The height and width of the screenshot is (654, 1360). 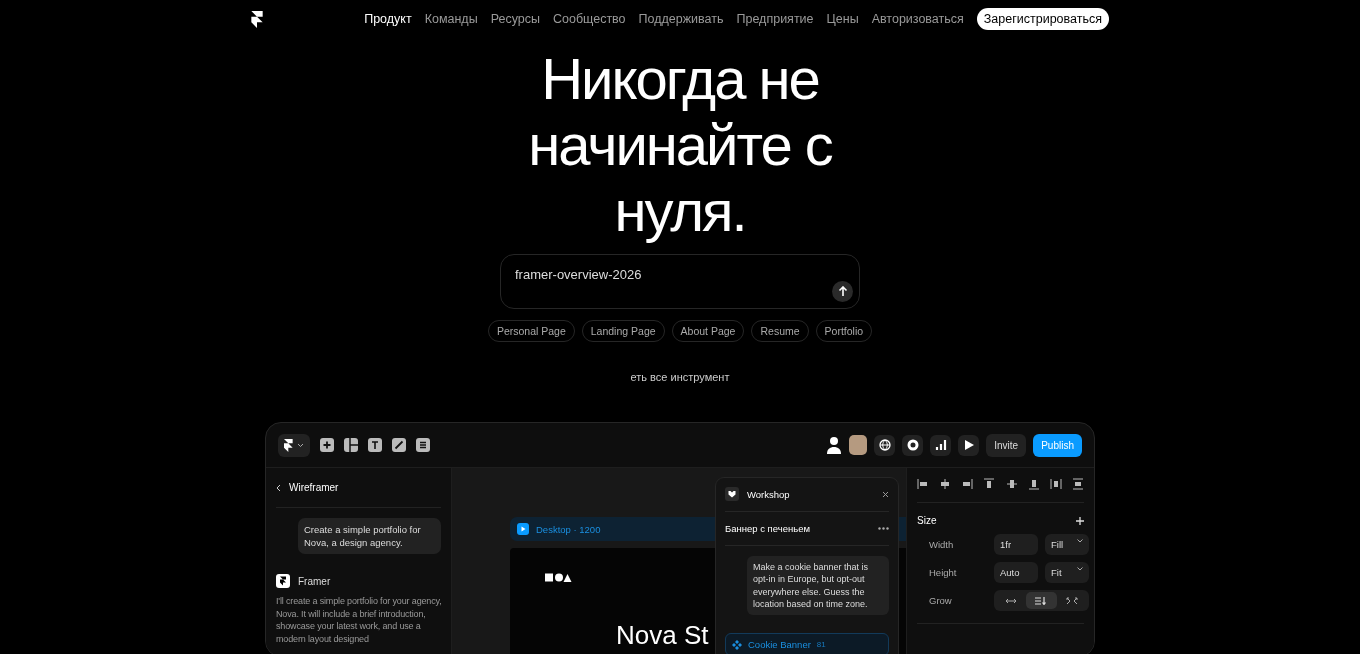 I want to click on pen-icon, so click(x=399, y=445).